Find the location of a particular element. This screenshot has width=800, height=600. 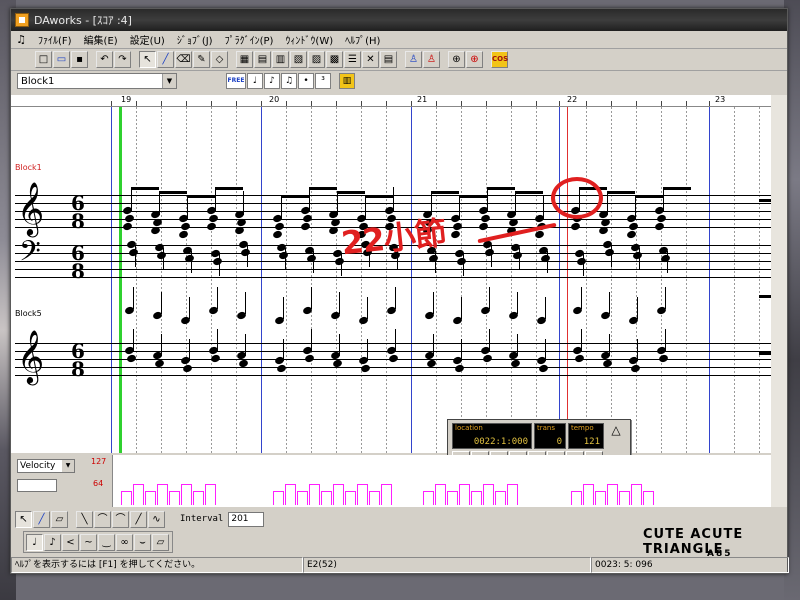

menu-edit: 編集(E) is located at coordinates (101, 39).